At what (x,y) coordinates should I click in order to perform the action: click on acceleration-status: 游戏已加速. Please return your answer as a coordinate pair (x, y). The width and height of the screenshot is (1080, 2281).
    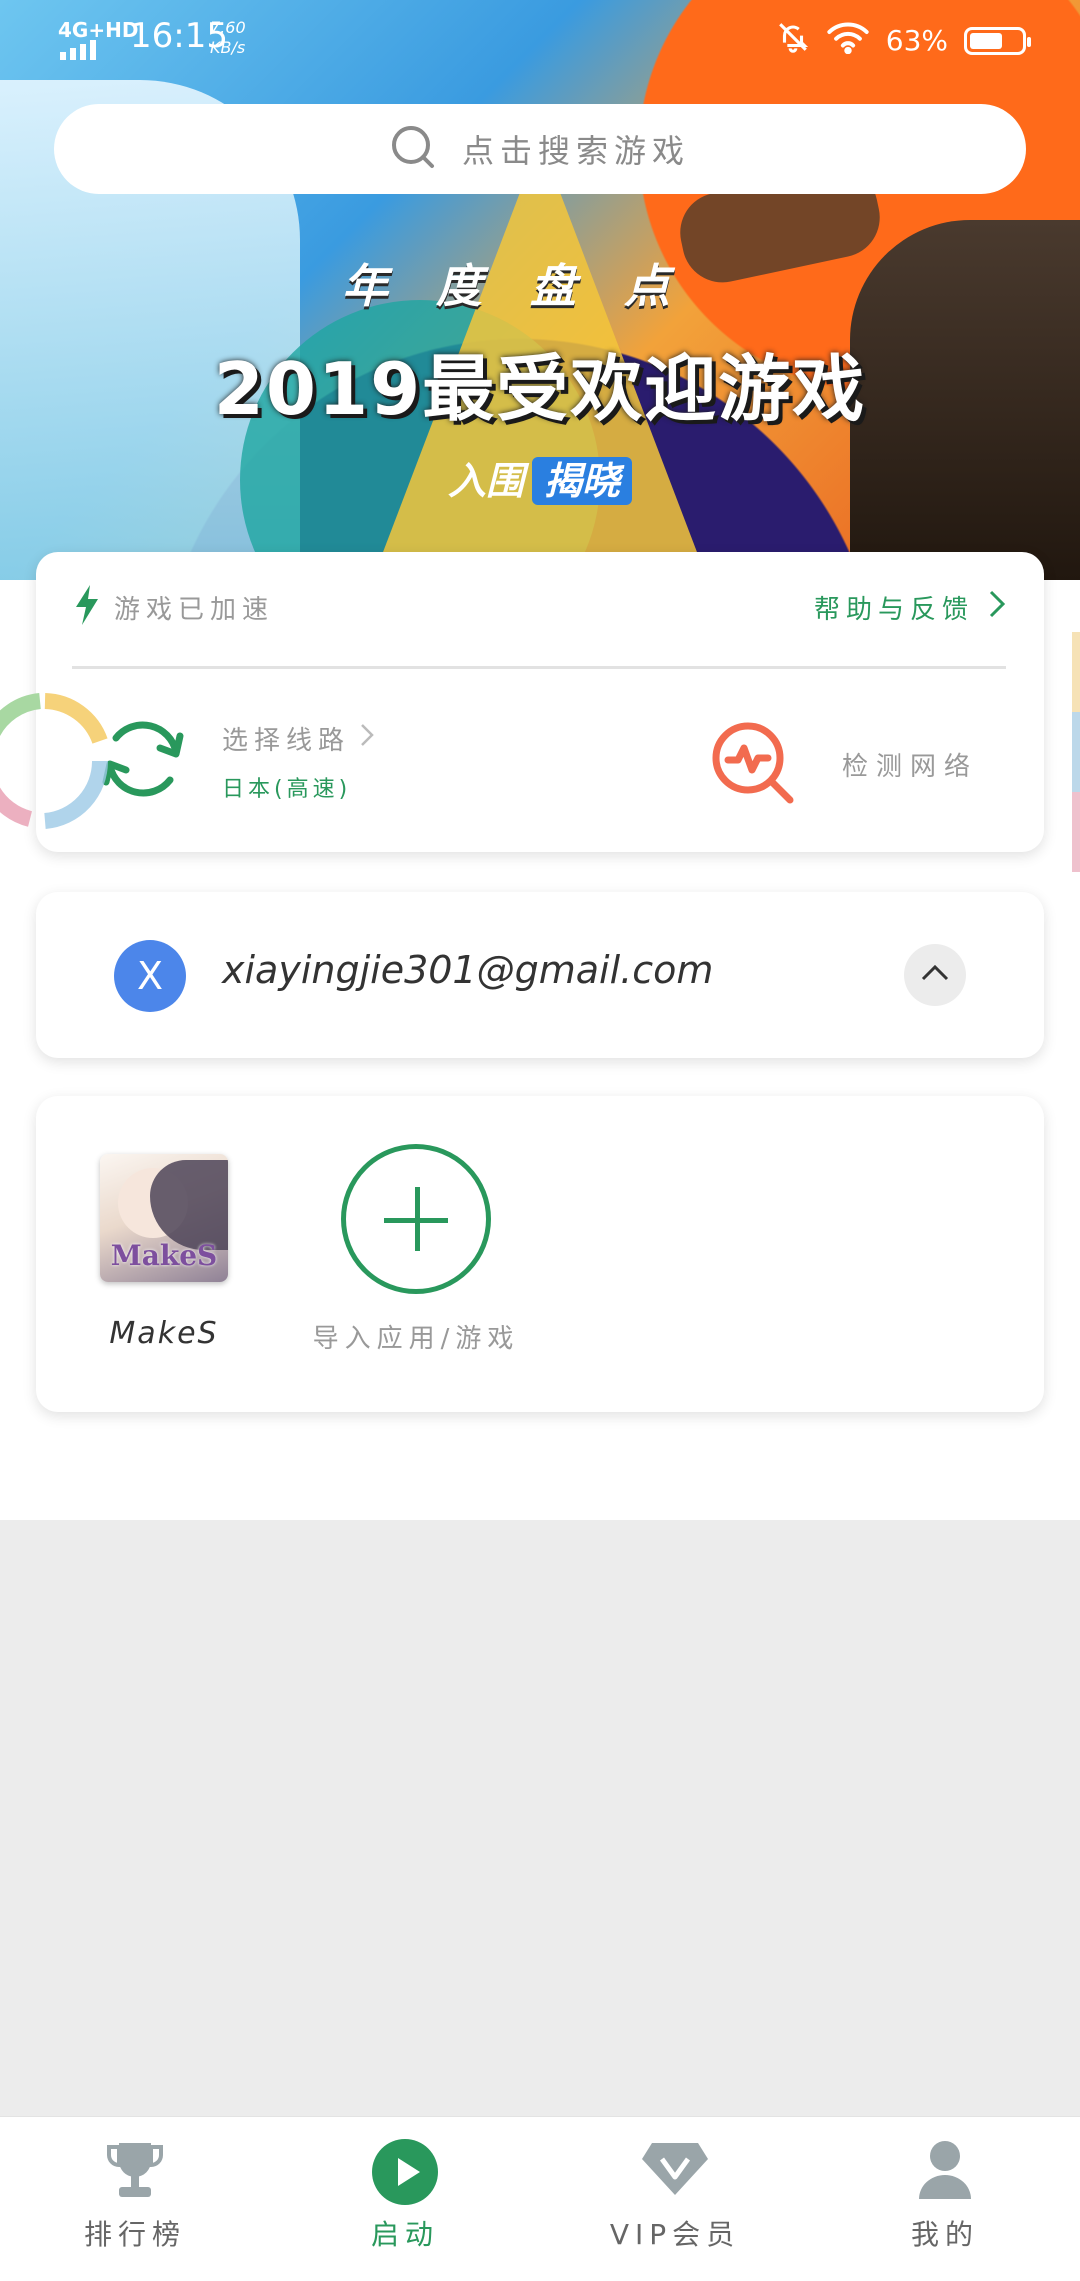
    Looking at the image, I should click on (194, 609).